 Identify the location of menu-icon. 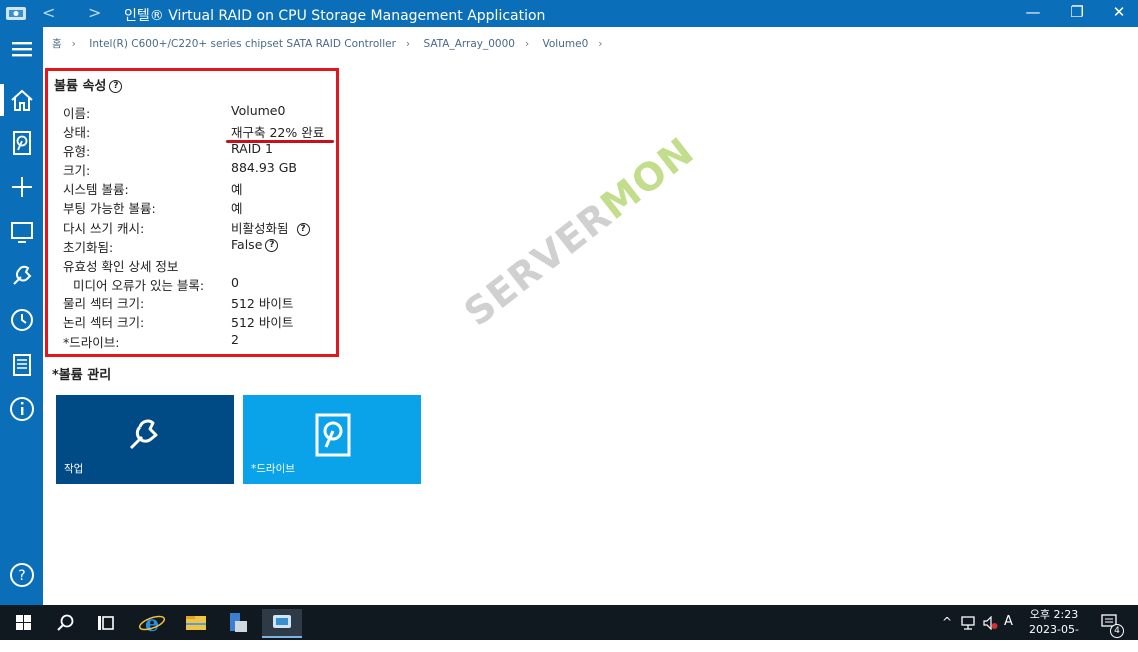
(22, 49).